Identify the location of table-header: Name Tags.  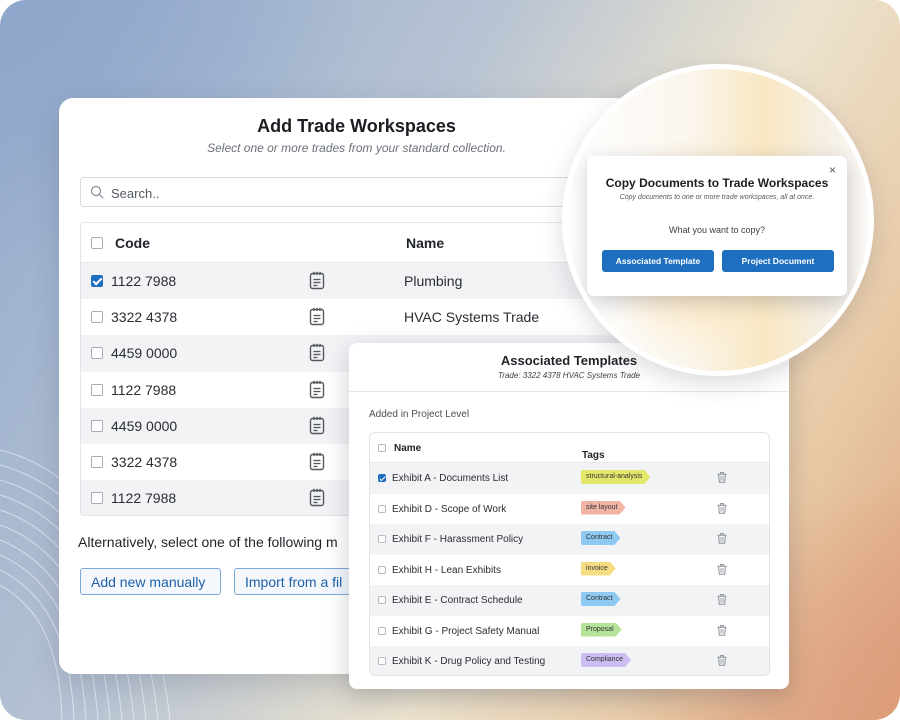
(569, 448).